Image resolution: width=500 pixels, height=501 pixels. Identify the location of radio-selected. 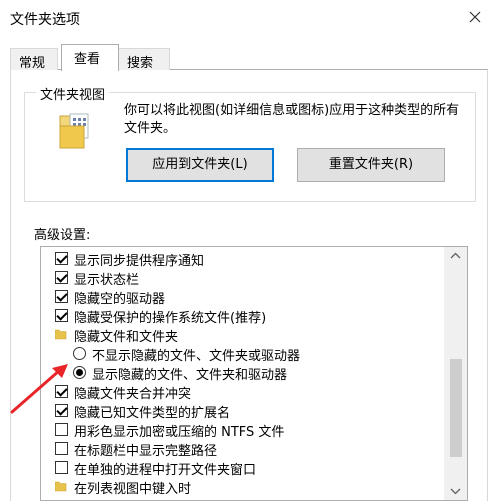
(79, 372).